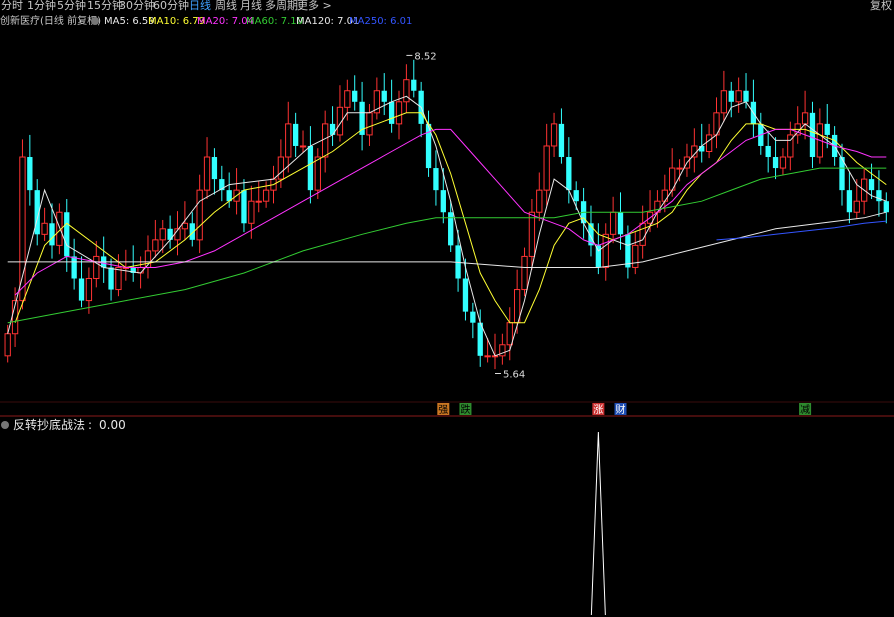  Describe the element at coordinates (425, 56) in the screenshot. I see `high-label: 8.52` at that location.